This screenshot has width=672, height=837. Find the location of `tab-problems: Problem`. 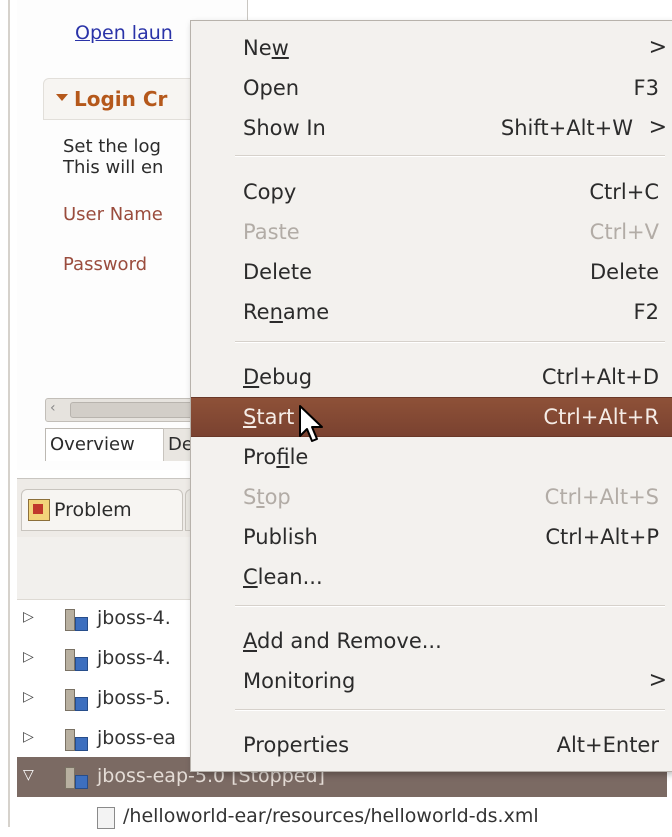

tab-problems: Problem is located at coordinates (102, 510).